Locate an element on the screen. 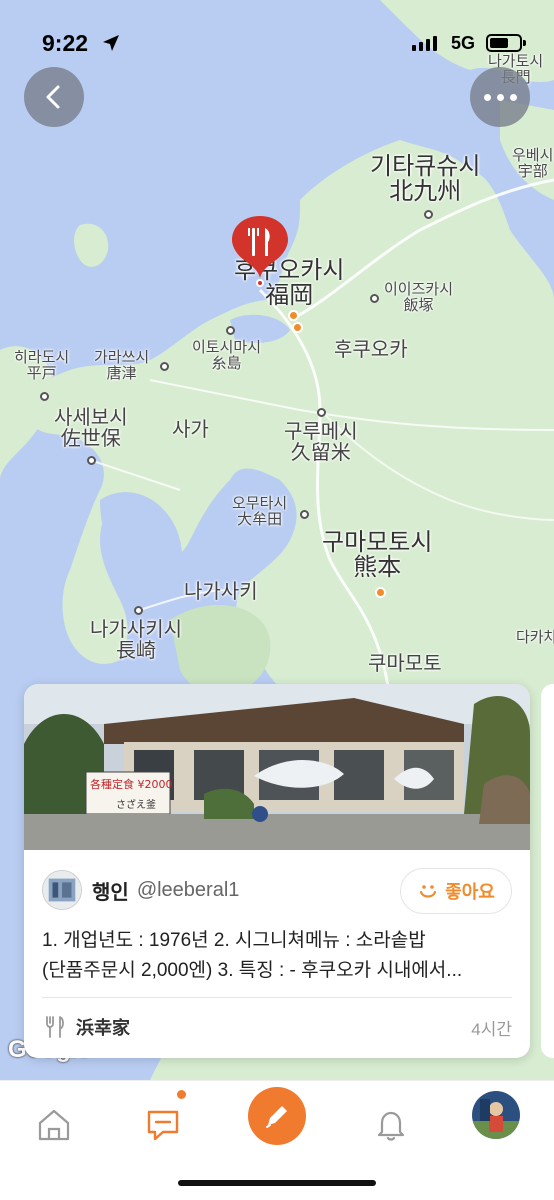 The height and width of the screenshot is (1200, 554). map-label-saga: 사가 is located at coordinates (190, 430).